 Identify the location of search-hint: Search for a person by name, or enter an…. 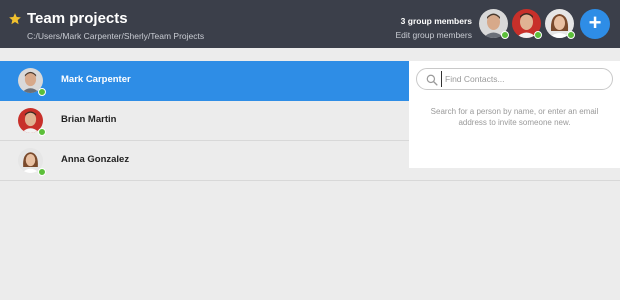
(514, 117).